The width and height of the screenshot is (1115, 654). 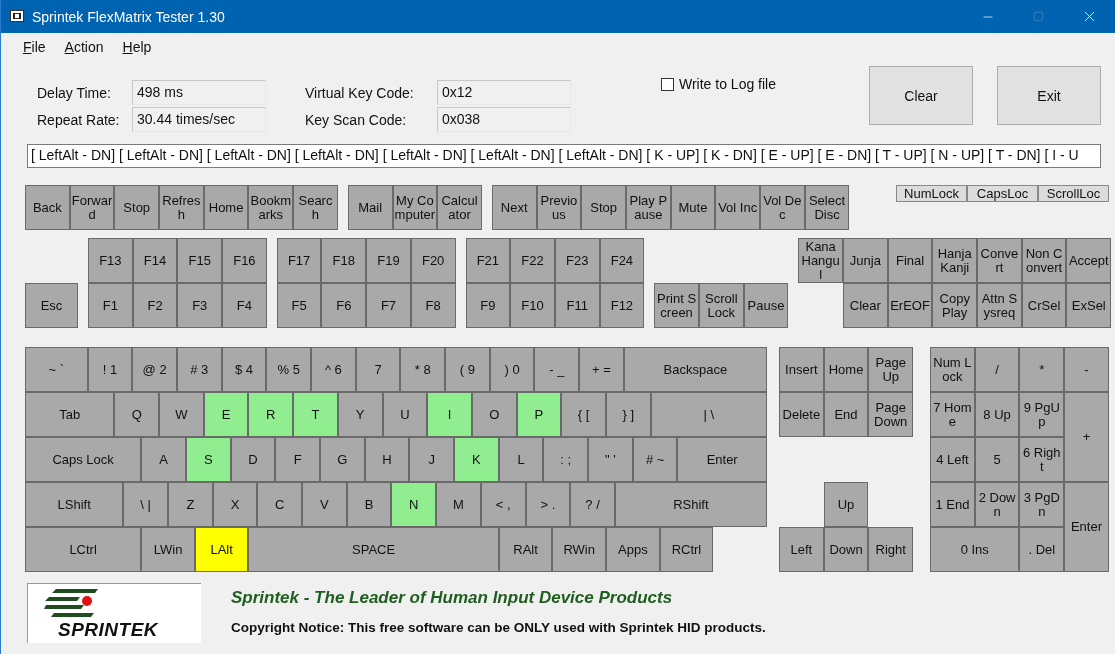 I want to click on keyboard-key: Search, so click(x=315, y=207).